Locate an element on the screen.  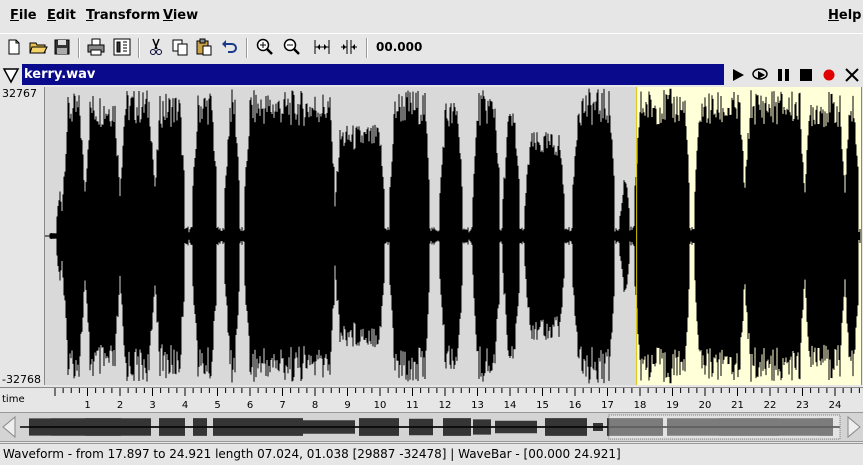
amplitude-max-label: 32767 is located at coordinates (19, 93).